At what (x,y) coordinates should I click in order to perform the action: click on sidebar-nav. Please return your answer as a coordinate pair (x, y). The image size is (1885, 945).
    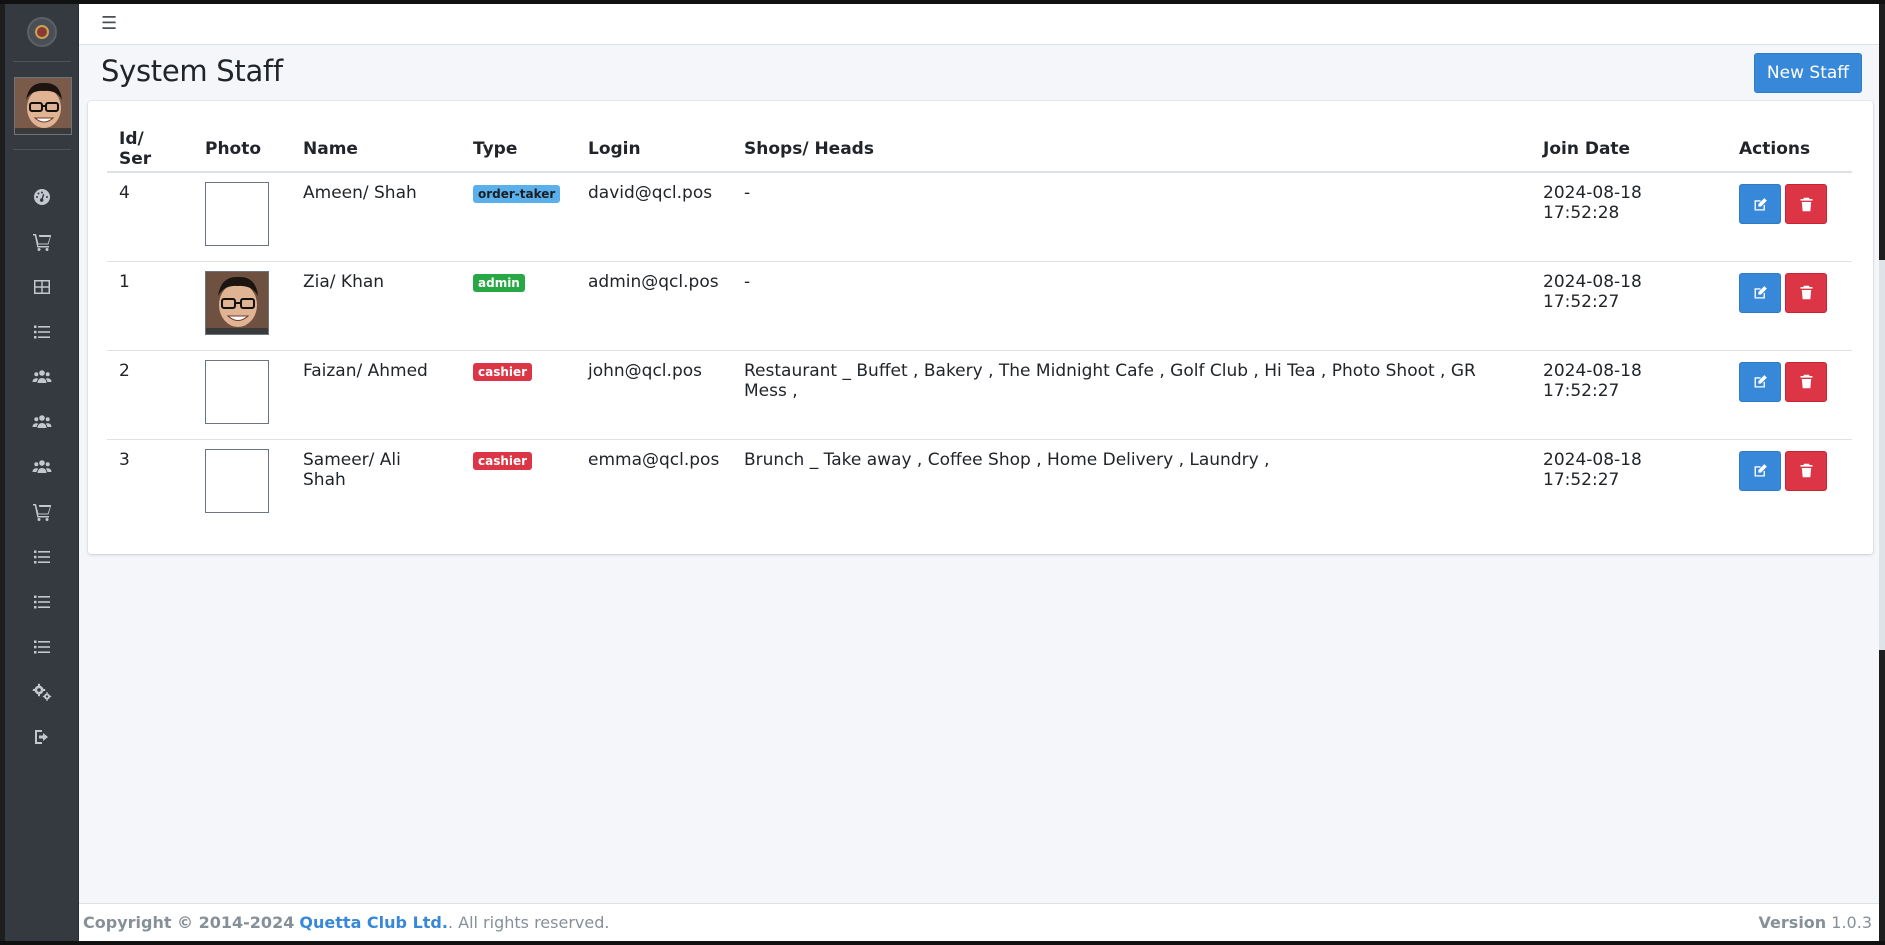
    Looking at the image, I should click on (42, 466).